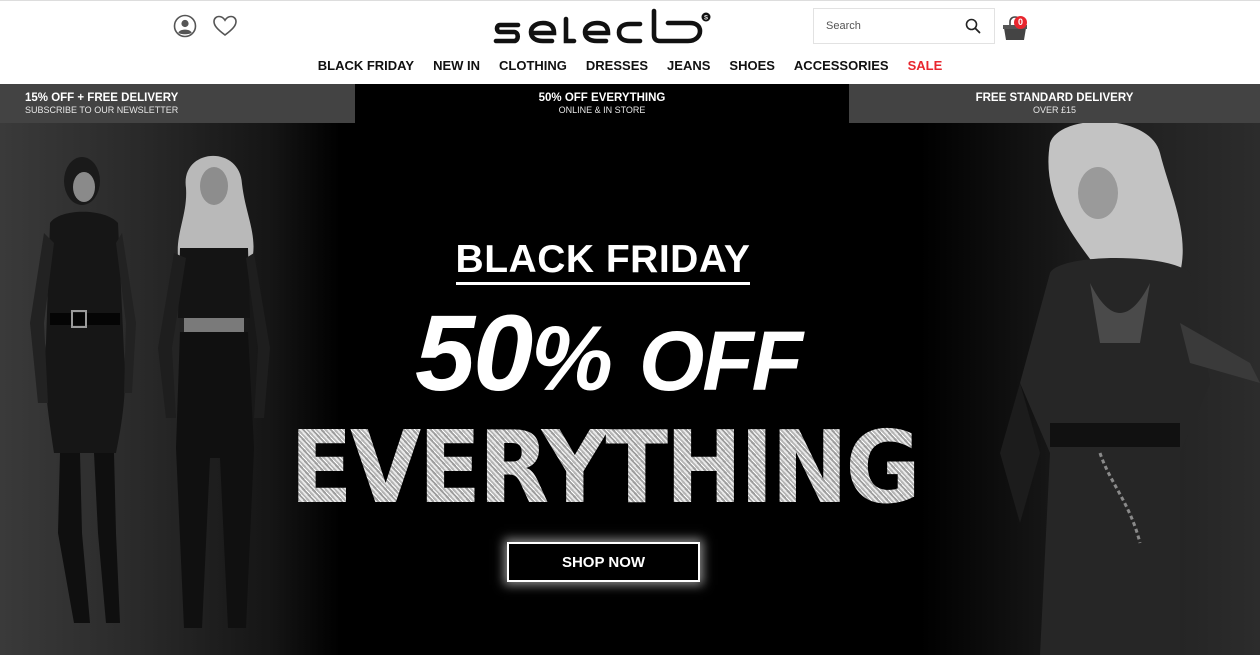 Image resolution: width=1260 pixels, height=655 pixels. Describe the element at coordinates (841, 67) in the screenshot. I see `nav-item-accessories: ACCESSORIES` at that location.